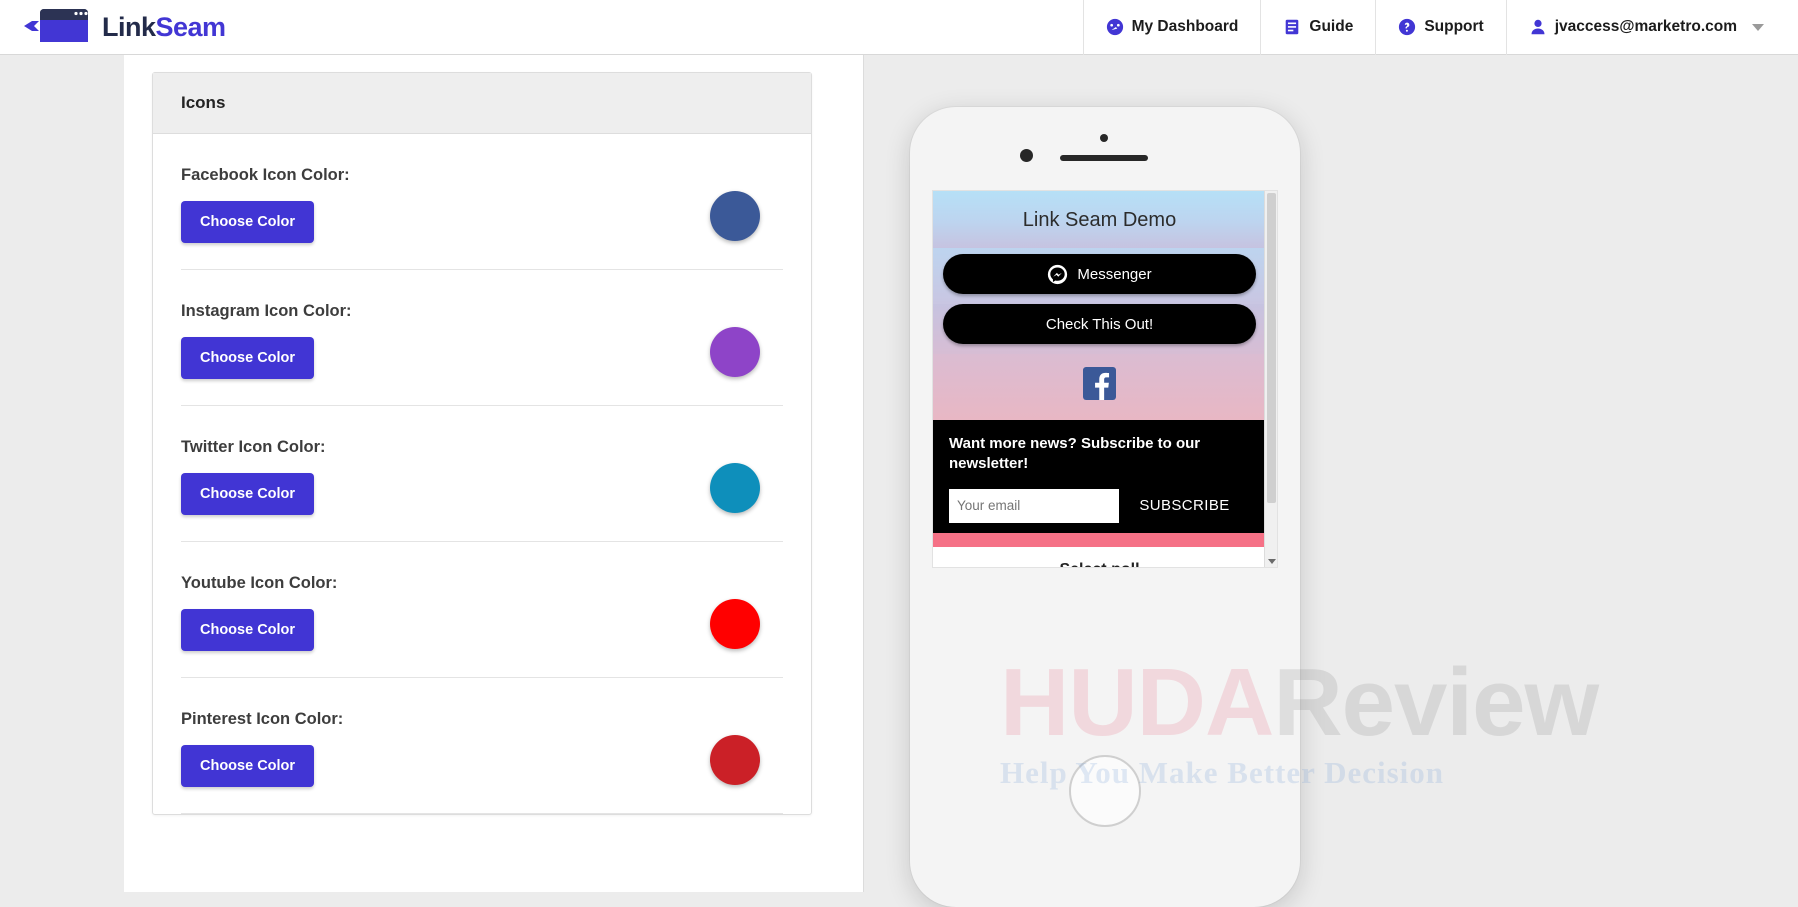  I want to click on nav-item-label: Support, so click(1454, 26).